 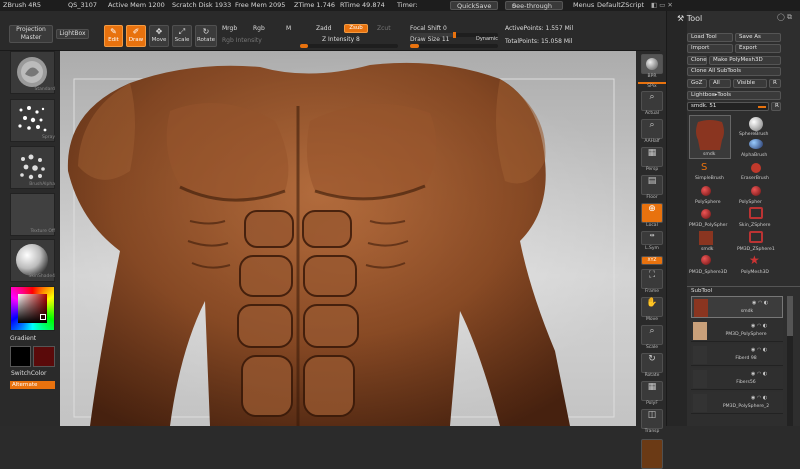 I want to click on save-as-button: Save As, so click(x=758, y=37).